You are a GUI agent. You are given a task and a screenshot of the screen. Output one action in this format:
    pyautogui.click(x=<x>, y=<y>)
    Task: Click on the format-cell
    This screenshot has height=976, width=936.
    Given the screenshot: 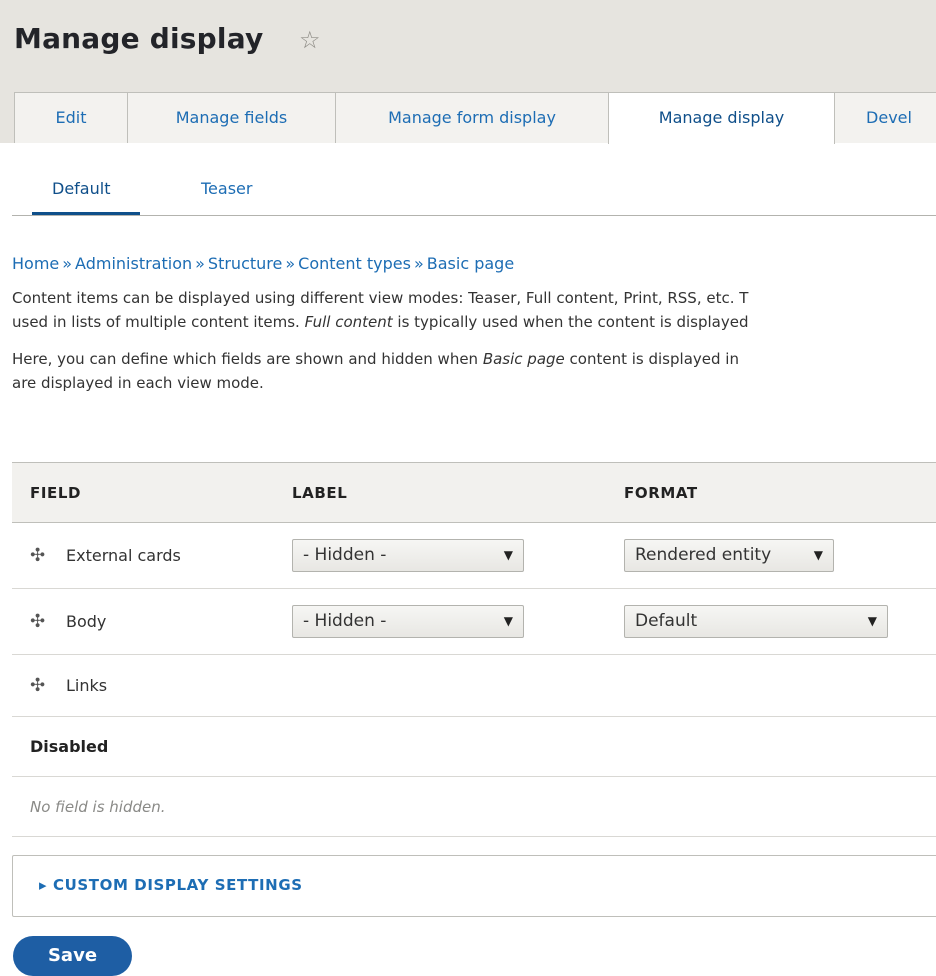 What is the action you would take?
    pyautogui.click(x=771, y=685)
    